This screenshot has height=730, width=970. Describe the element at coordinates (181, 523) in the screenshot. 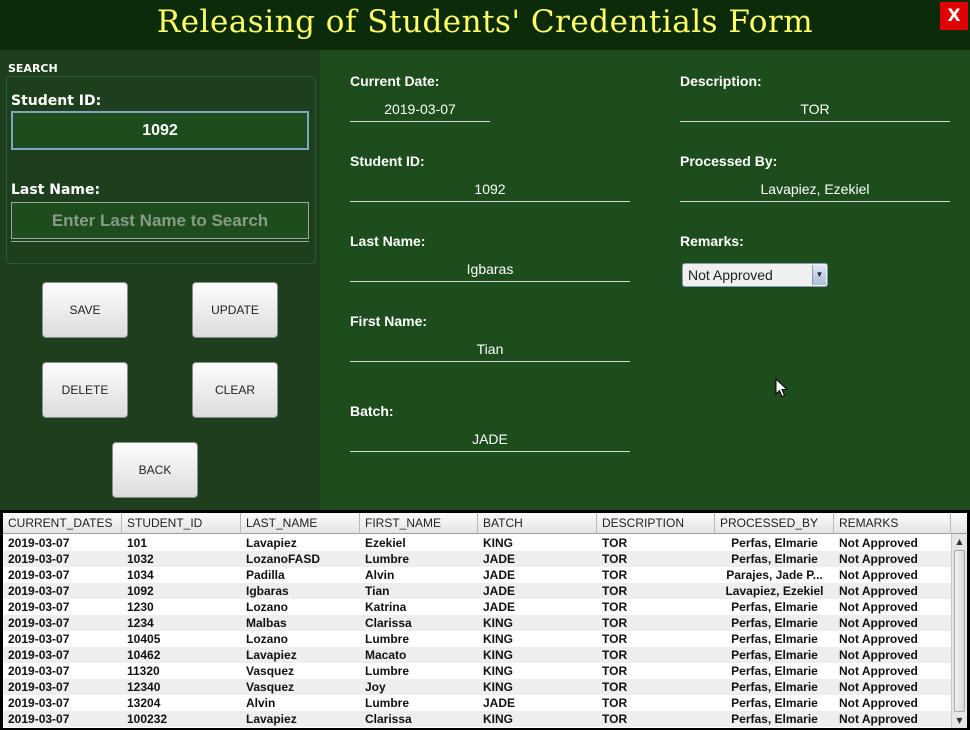

I see `column-header-student-id: STUDENT_ID` at that location.